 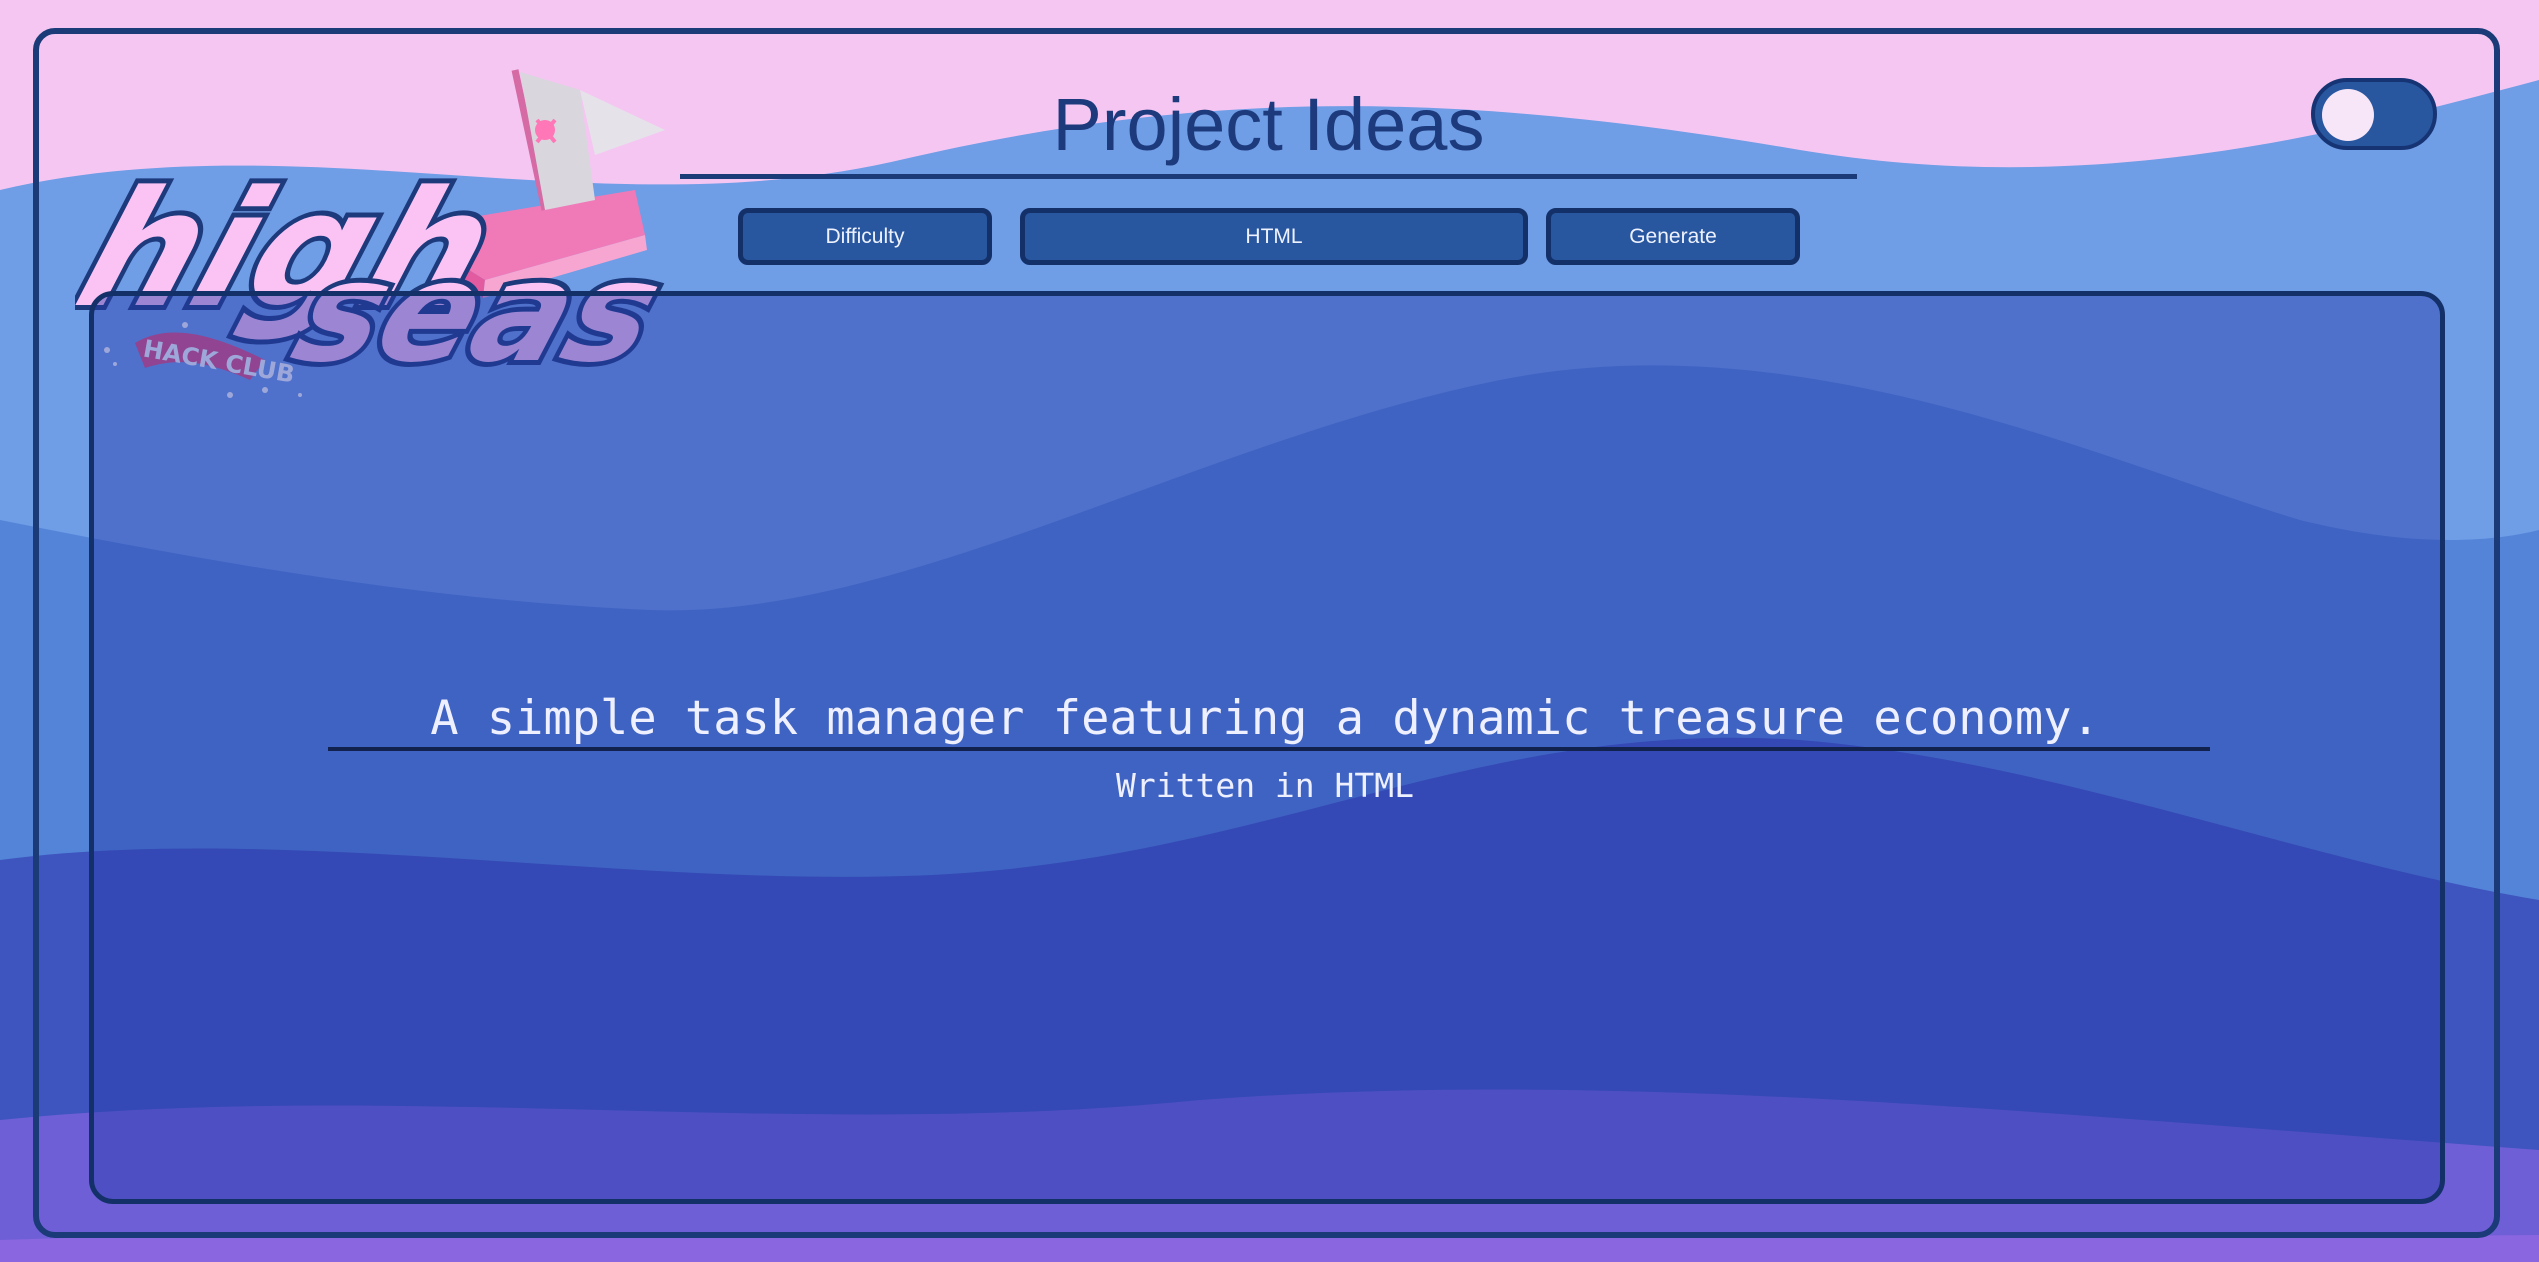 I want to click on language-select-button: HTML, so click(x=1274, y=236).